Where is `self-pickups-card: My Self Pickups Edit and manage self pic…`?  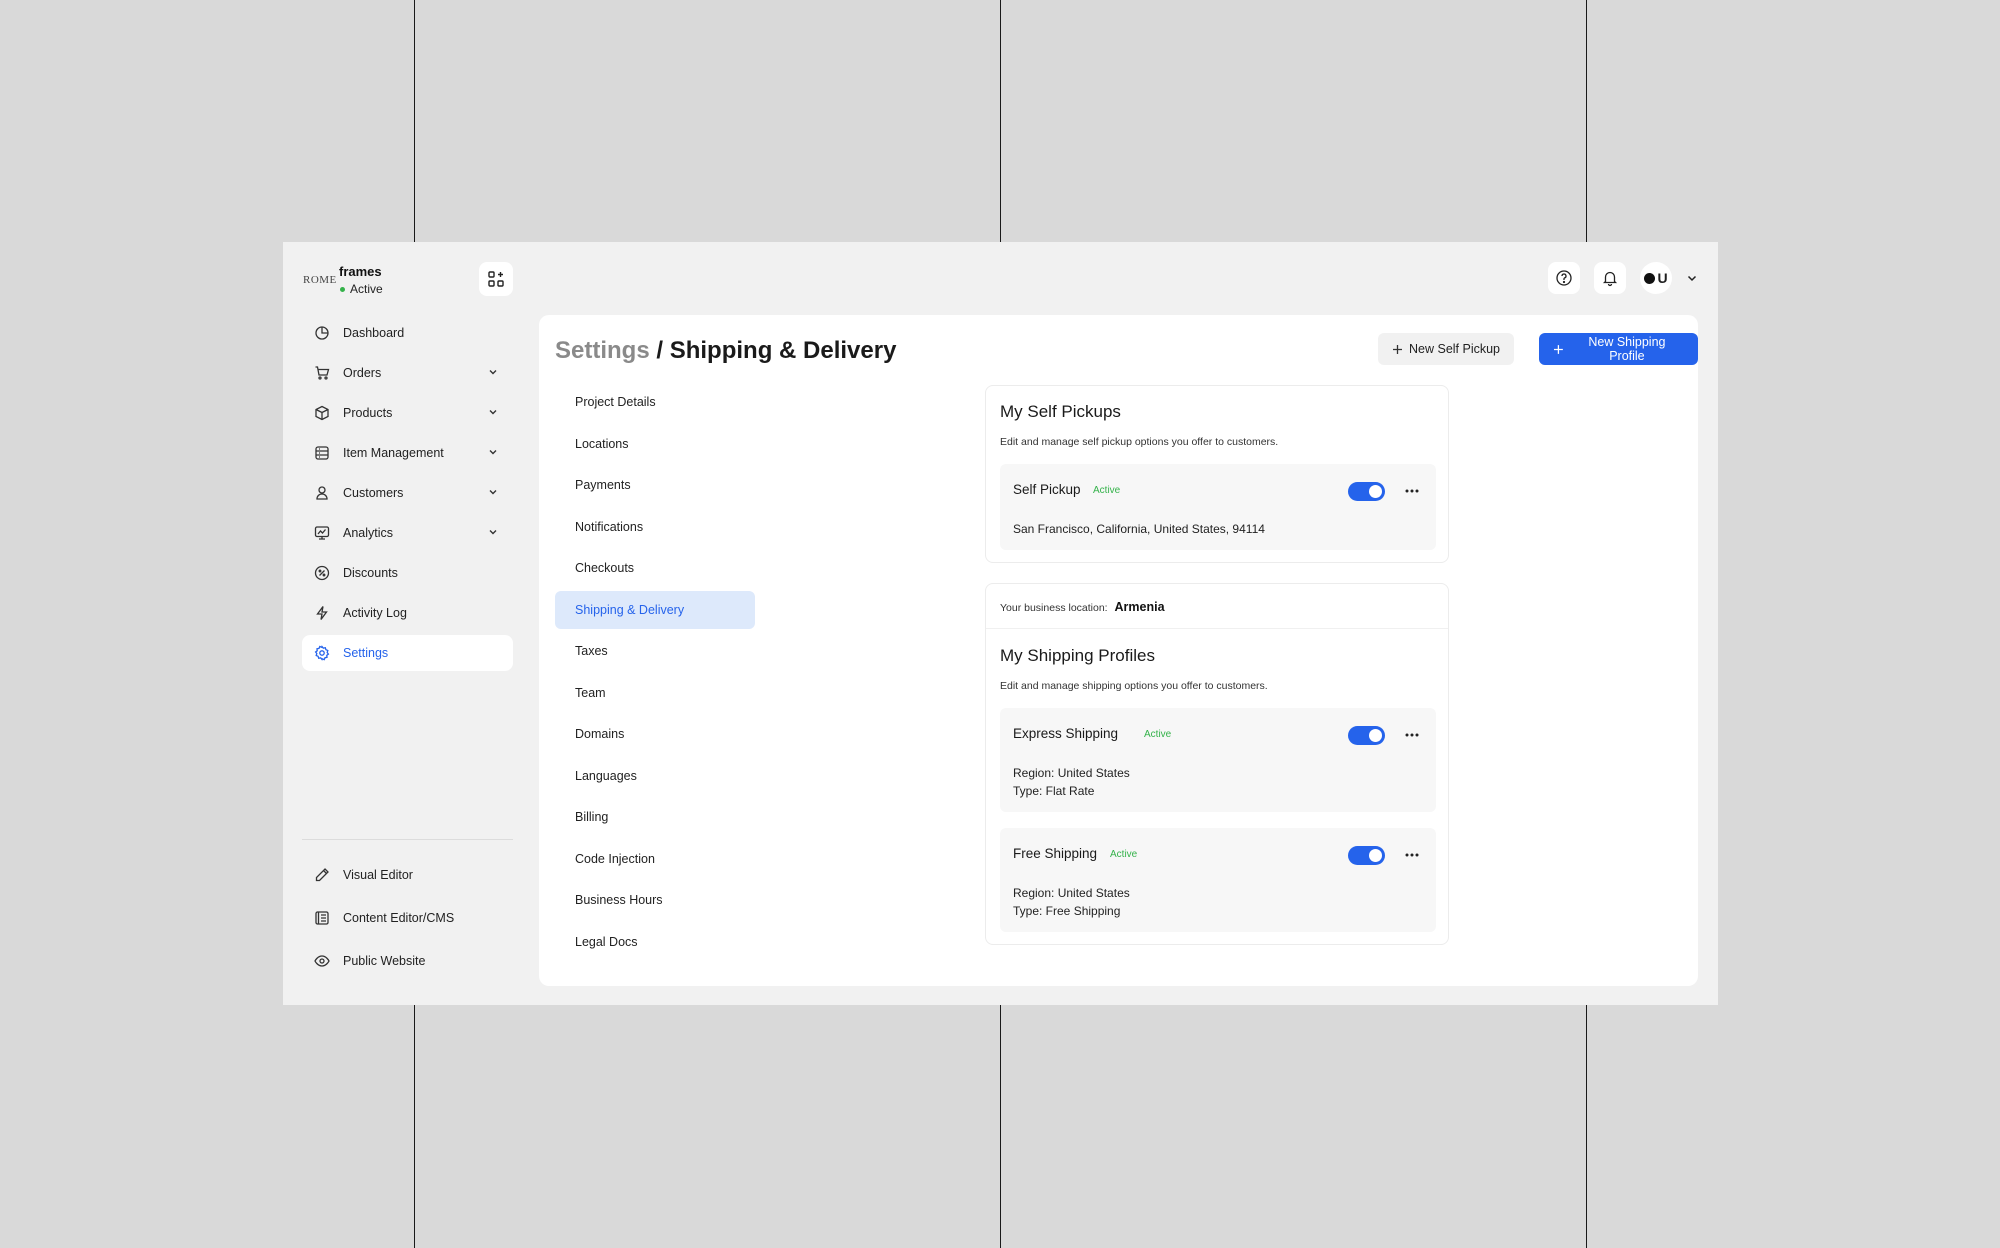 self-pickups-card: My Self Pickups Edit and manage self pic… is located at coordinates (1217, 474).